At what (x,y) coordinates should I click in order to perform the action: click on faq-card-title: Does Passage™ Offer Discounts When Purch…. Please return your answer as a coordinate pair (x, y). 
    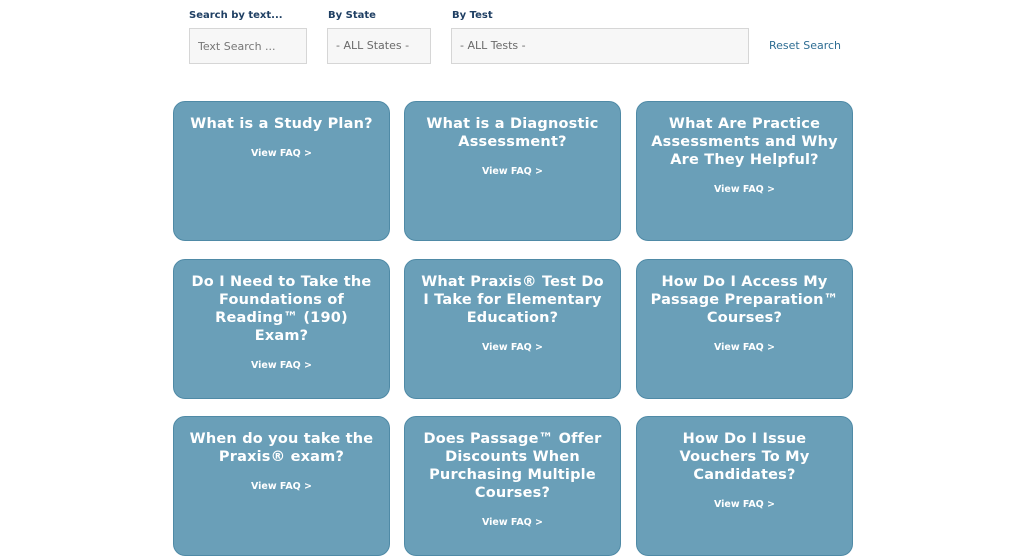
    Looking at the image, I should click on (512, 466).